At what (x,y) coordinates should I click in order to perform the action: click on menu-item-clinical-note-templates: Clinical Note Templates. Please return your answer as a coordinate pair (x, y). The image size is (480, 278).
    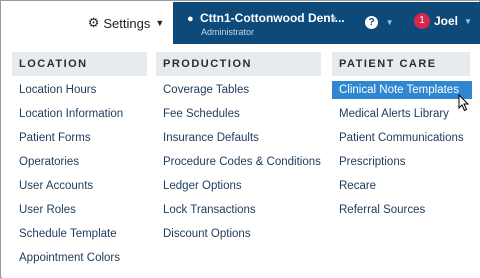
    Looking at the image, I should click on (402, 90).